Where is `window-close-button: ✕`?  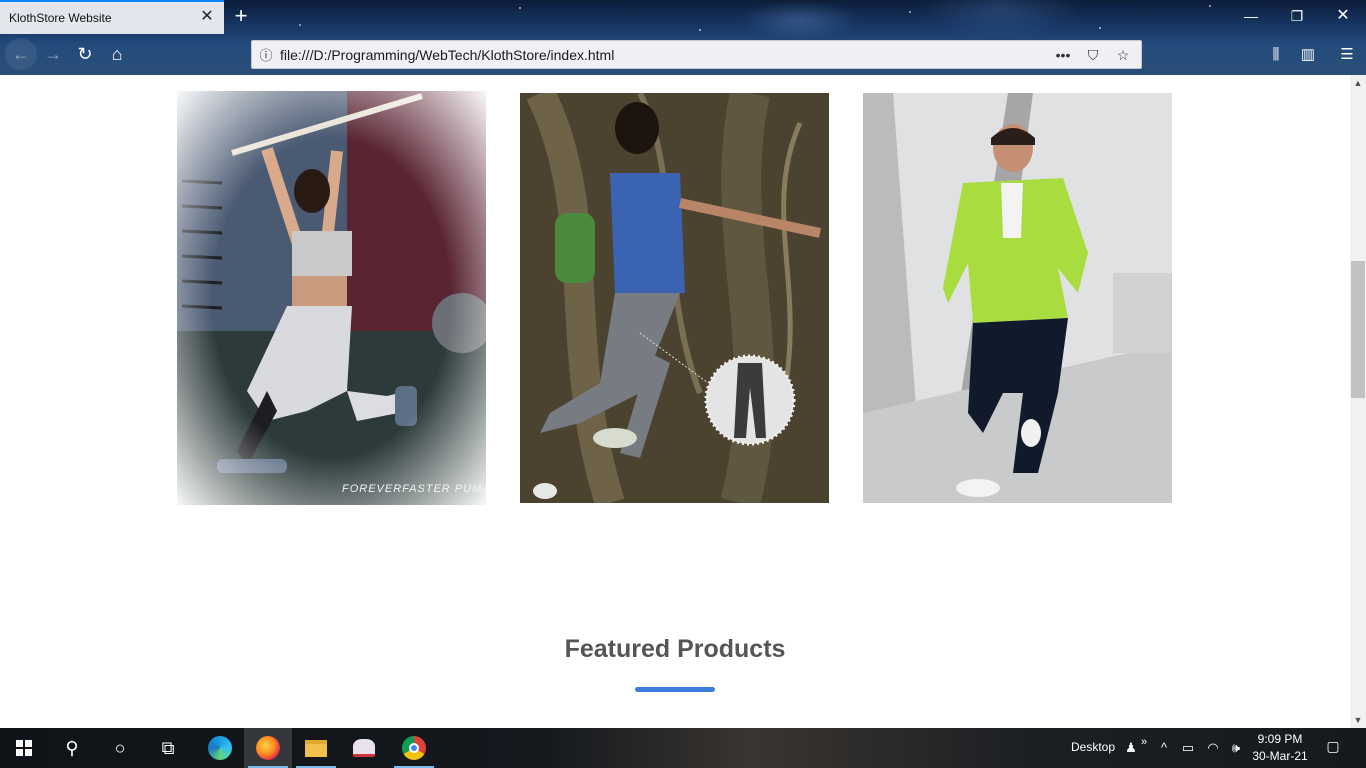 window-close-button: ✕ is located at coordinates (1343, 16).